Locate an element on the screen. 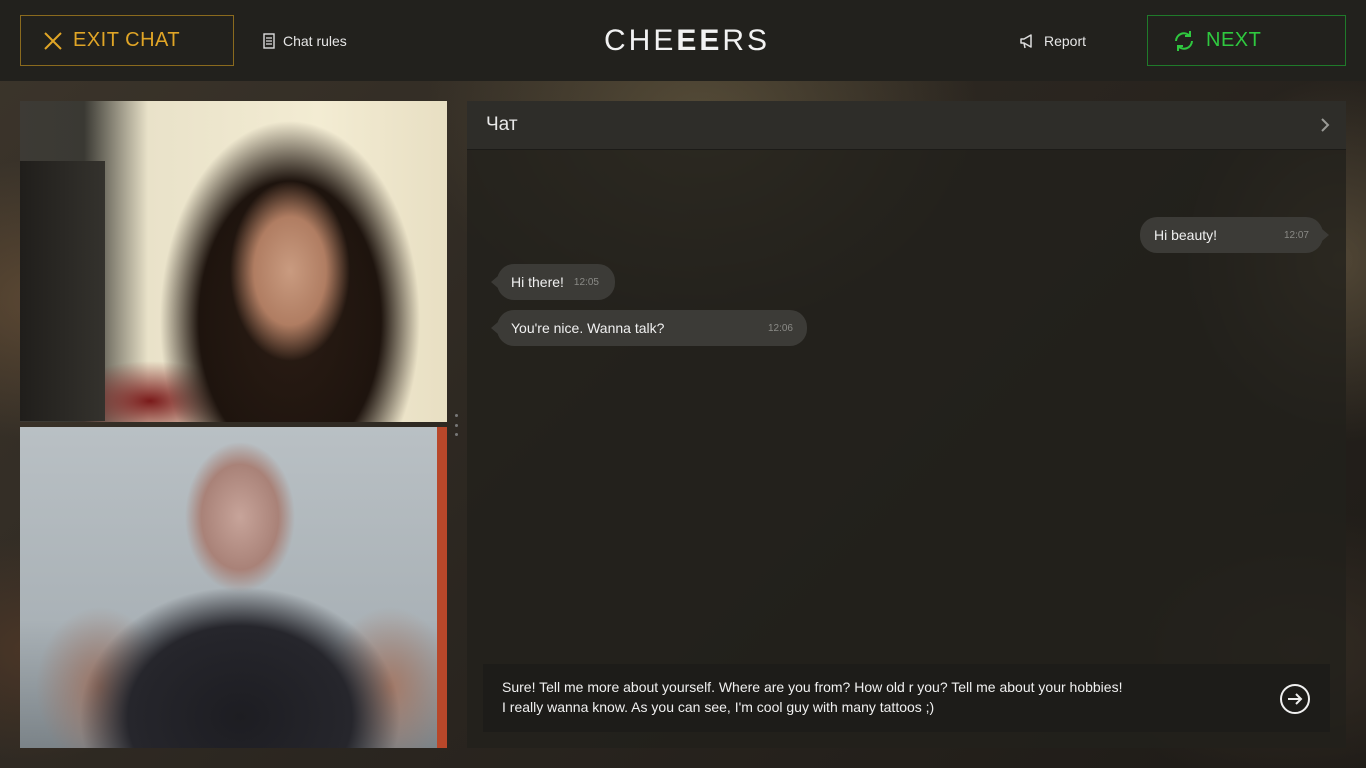 The image size is (1366, 768). chat-rules-link: Chat rules is located at coordinates (305, 41).